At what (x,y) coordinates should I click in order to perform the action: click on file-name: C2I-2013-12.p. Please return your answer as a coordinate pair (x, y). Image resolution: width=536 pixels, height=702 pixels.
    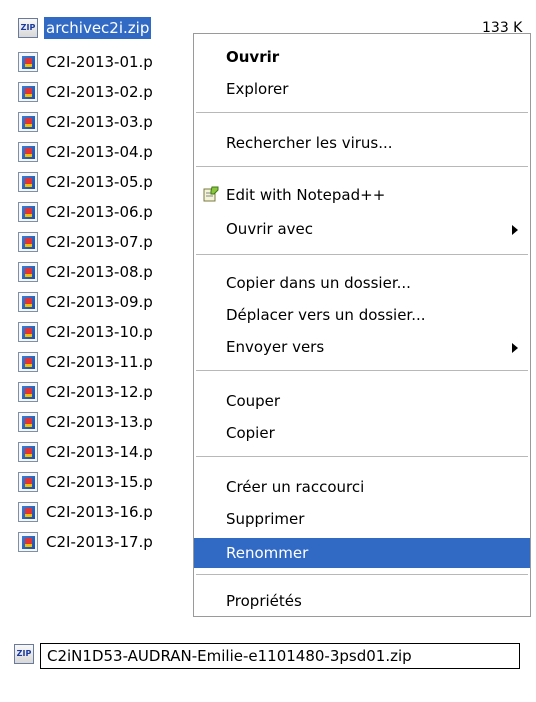
    Looking at the image, I should click on (99, 392).